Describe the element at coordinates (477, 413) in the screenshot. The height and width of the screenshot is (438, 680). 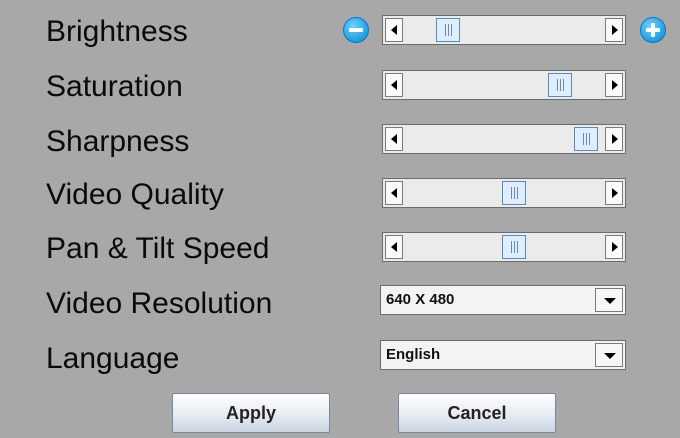
I see `cancel-button: Cancel` at that location.